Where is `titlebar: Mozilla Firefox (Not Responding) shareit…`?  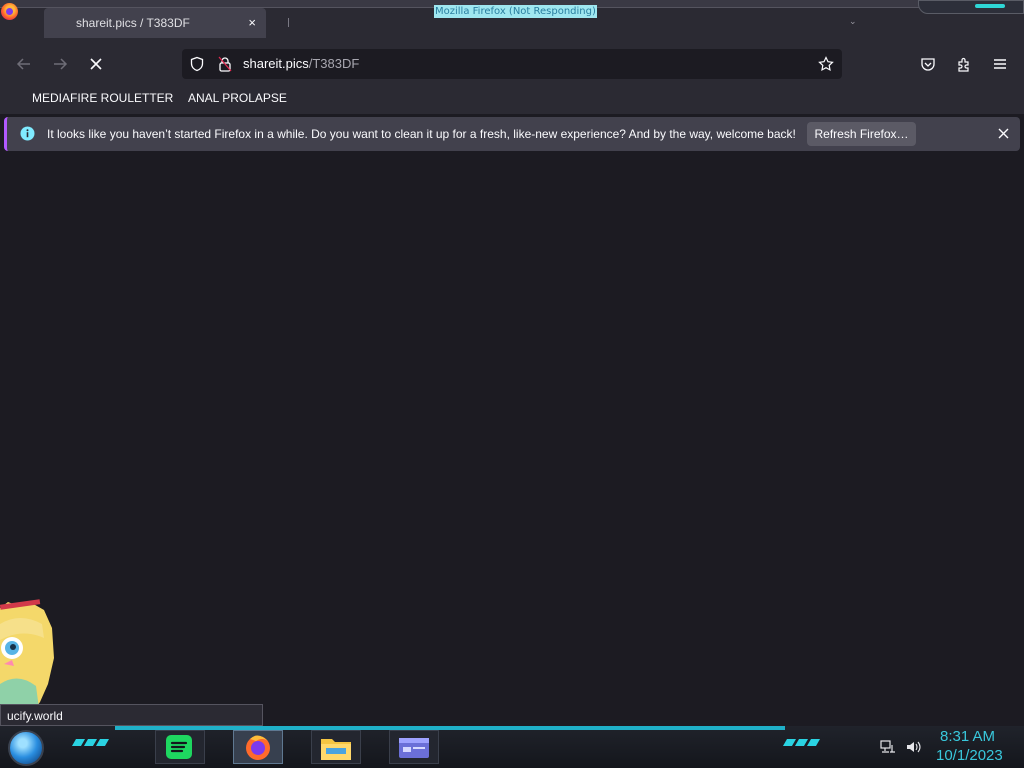
titlebar: Mozilla Firefox (Not Responding) shareit… is located at coordinates (512, 22).